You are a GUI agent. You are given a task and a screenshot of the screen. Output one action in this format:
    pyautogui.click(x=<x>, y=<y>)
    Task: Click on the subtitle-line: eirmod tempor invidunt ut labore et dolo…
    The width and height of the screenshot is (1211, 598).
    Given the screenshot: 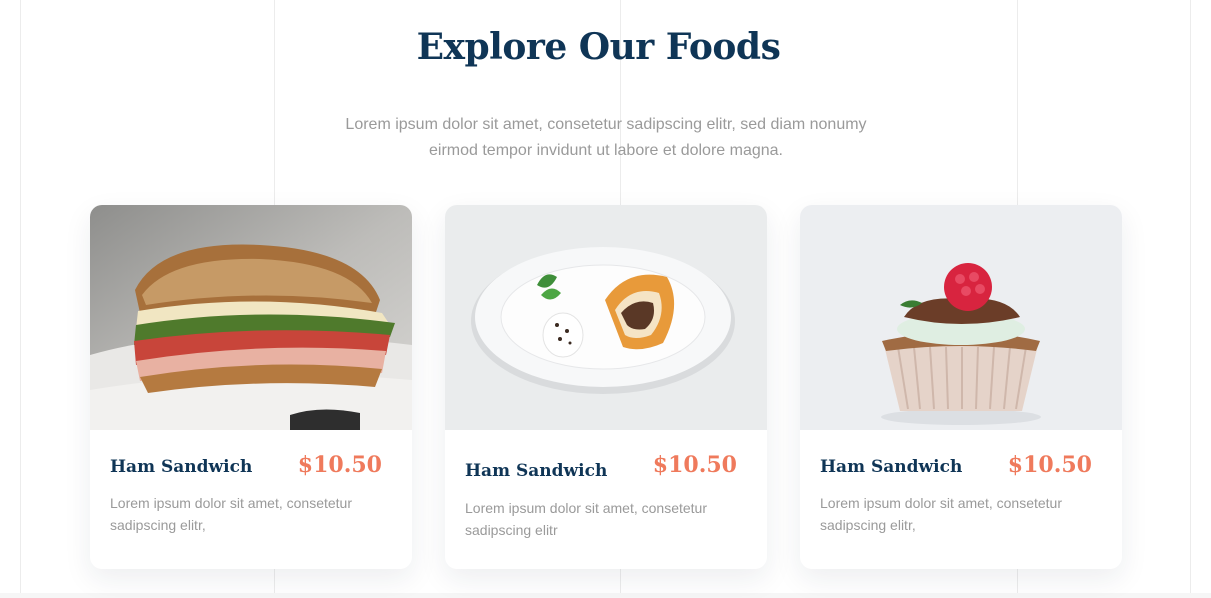 What is the action you would take?
    pyautogui.click(x=606, y=150)
    